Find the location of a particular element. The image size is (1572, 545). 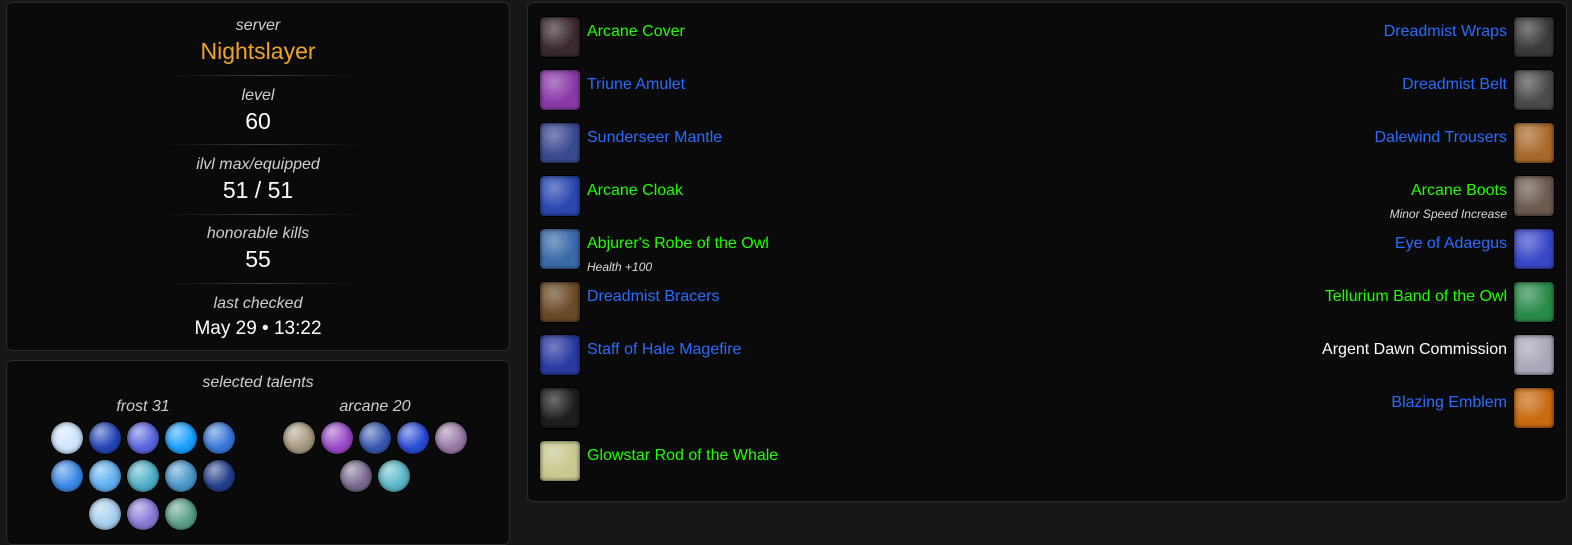

gear-item-row: Arcane Cloak is located at coordinates (800, 198).